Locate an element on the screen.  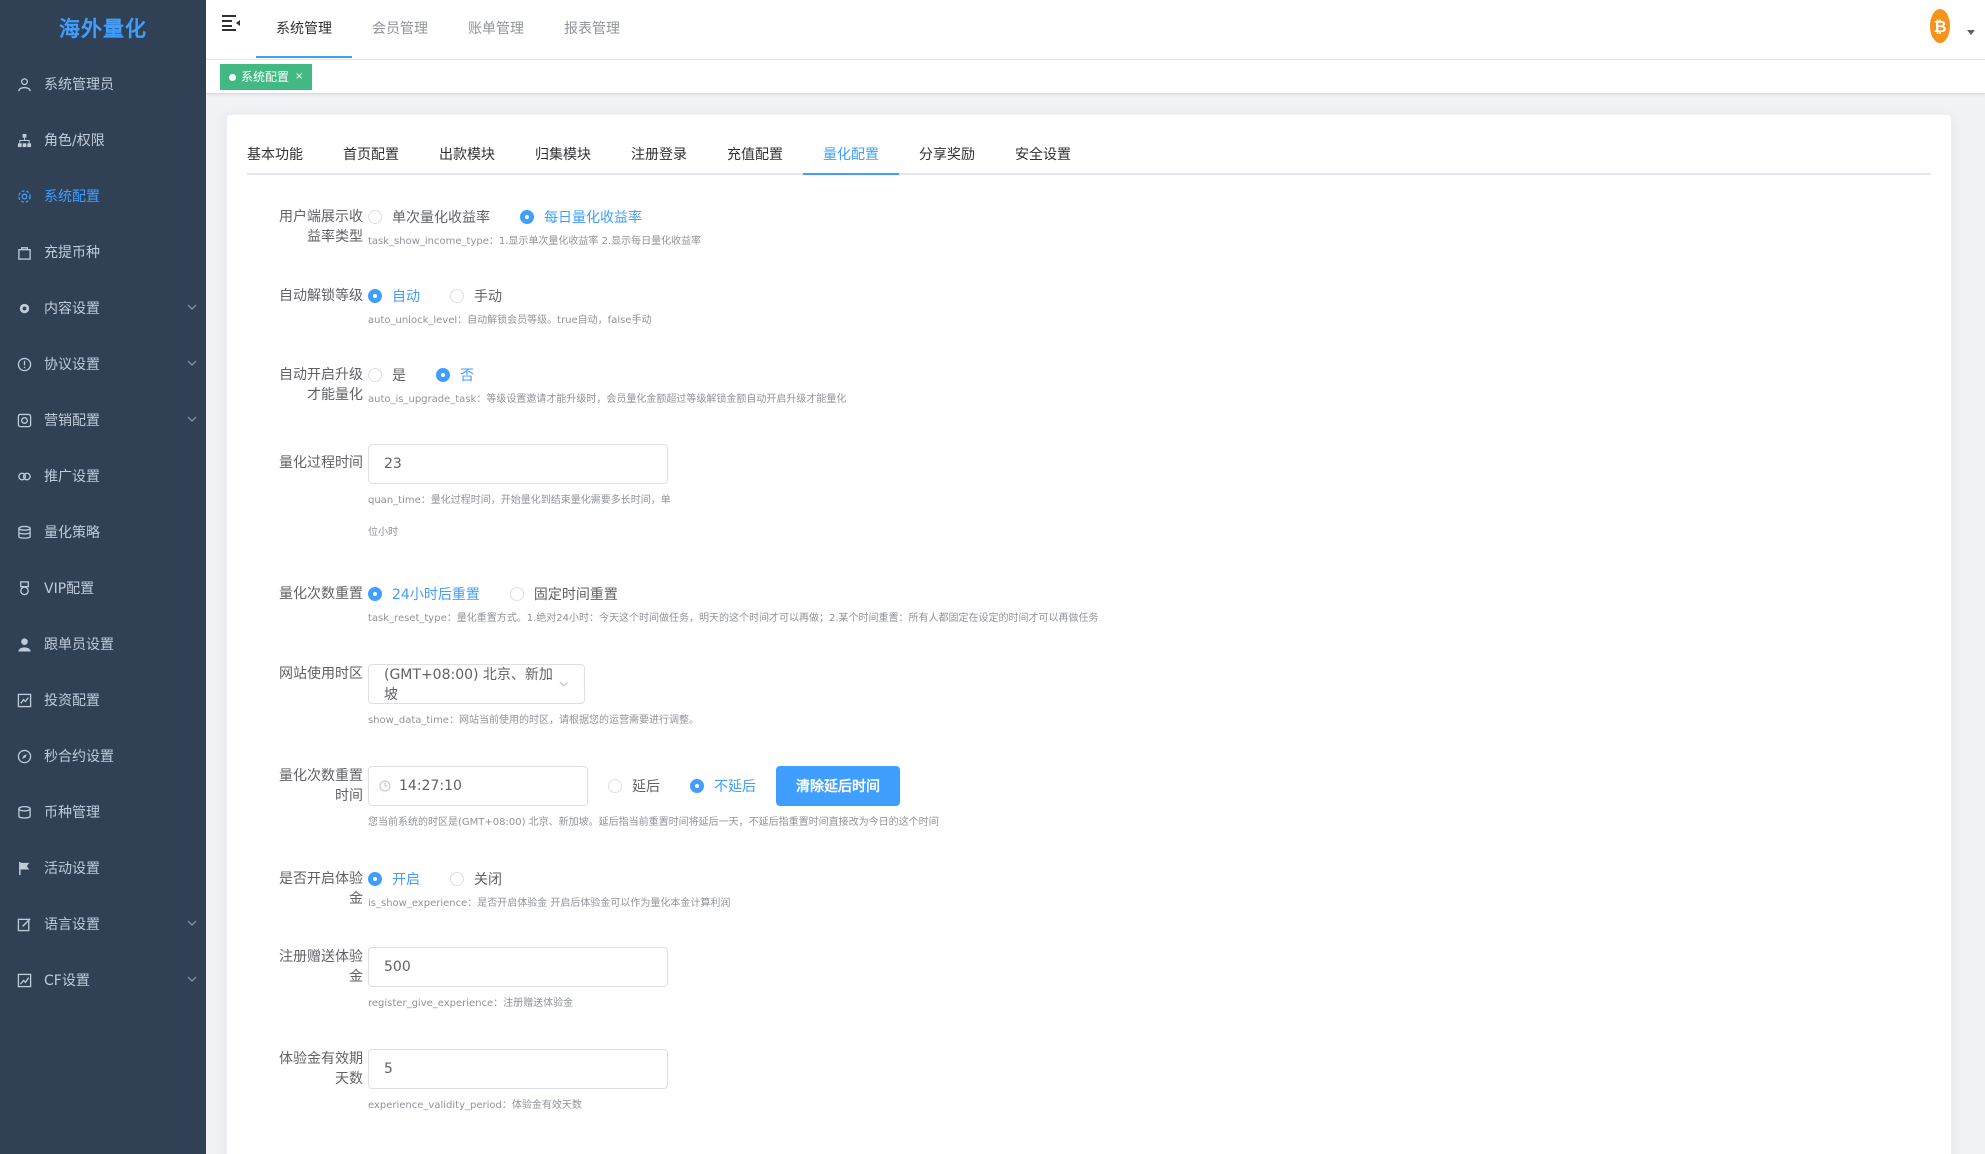
sidebar-item-1: 角色/权限 is located at coordinates (103, 140).